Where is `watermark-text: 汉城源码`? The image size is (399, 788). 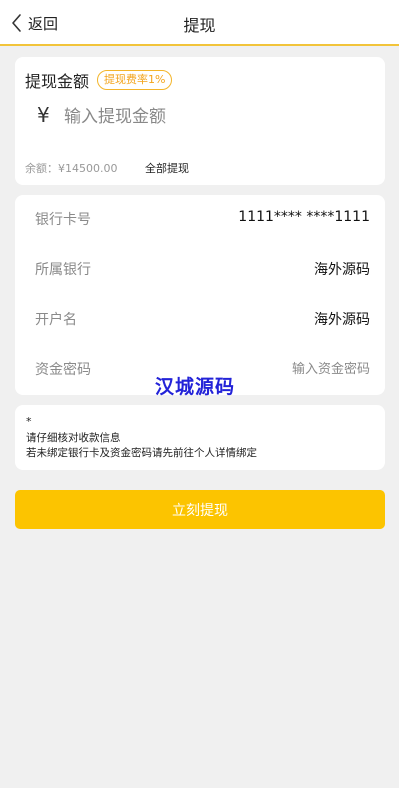
watermark-text: 汉城源码 is located at coordinates (195, 387).